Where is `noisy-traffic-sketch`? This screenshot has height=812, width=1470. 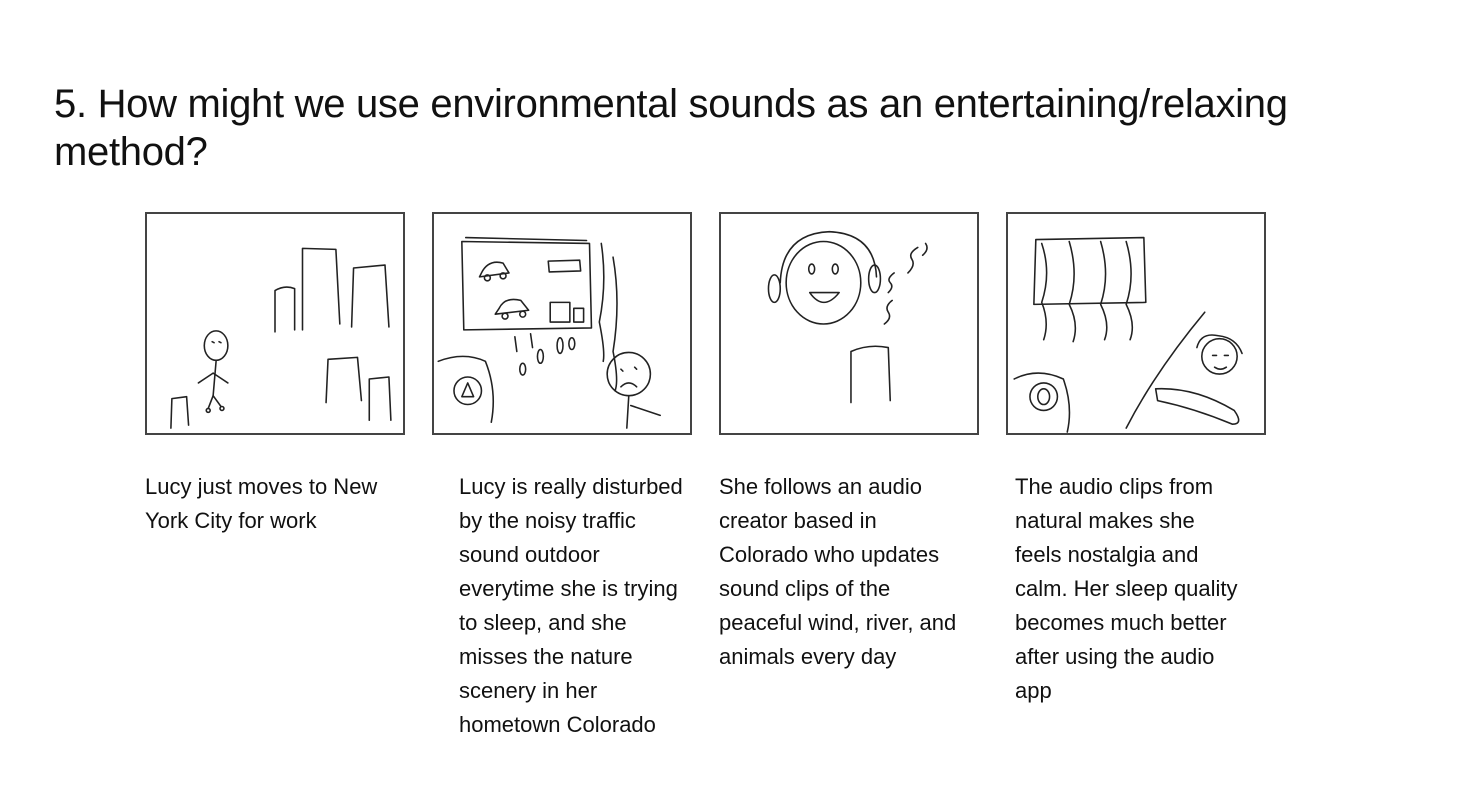
noisy-traffic-sketch is located at coordinates (549, 332).